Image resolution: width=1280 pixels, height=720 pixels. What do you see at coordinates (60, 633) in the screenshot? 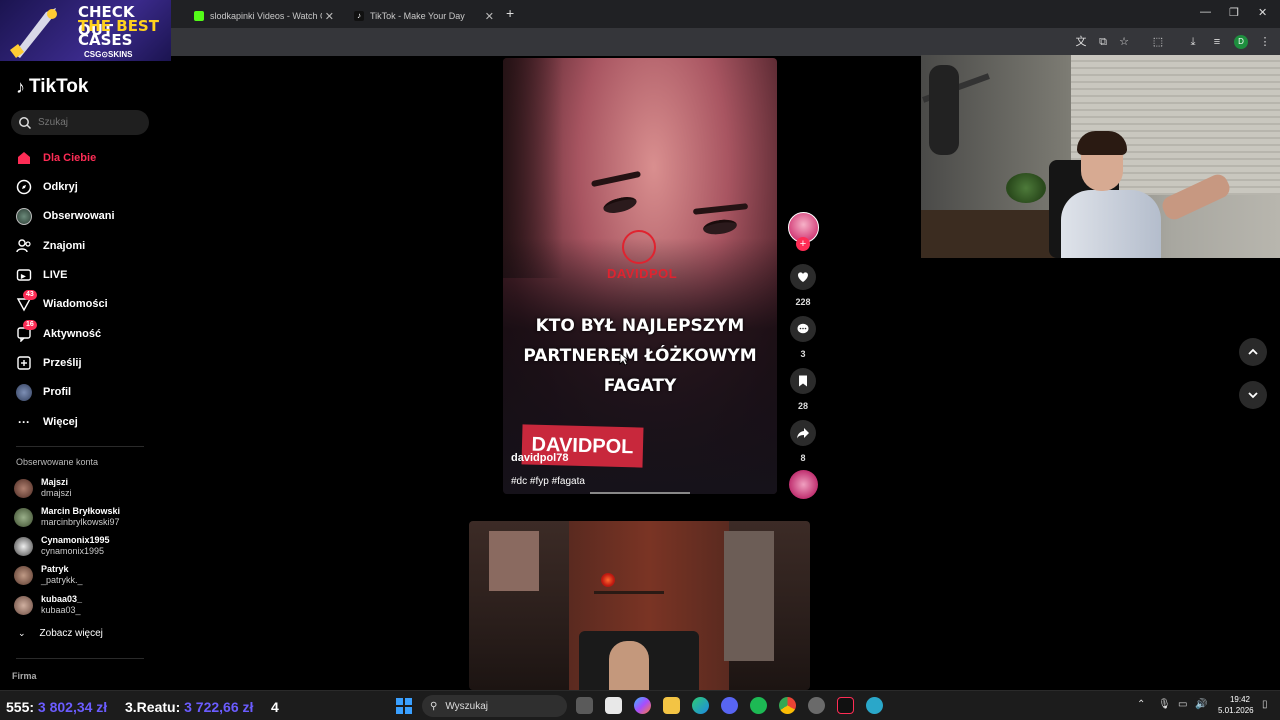
I see `see-more-button: ⌄ Zobacz więcej` at bounding box center [60, 633].